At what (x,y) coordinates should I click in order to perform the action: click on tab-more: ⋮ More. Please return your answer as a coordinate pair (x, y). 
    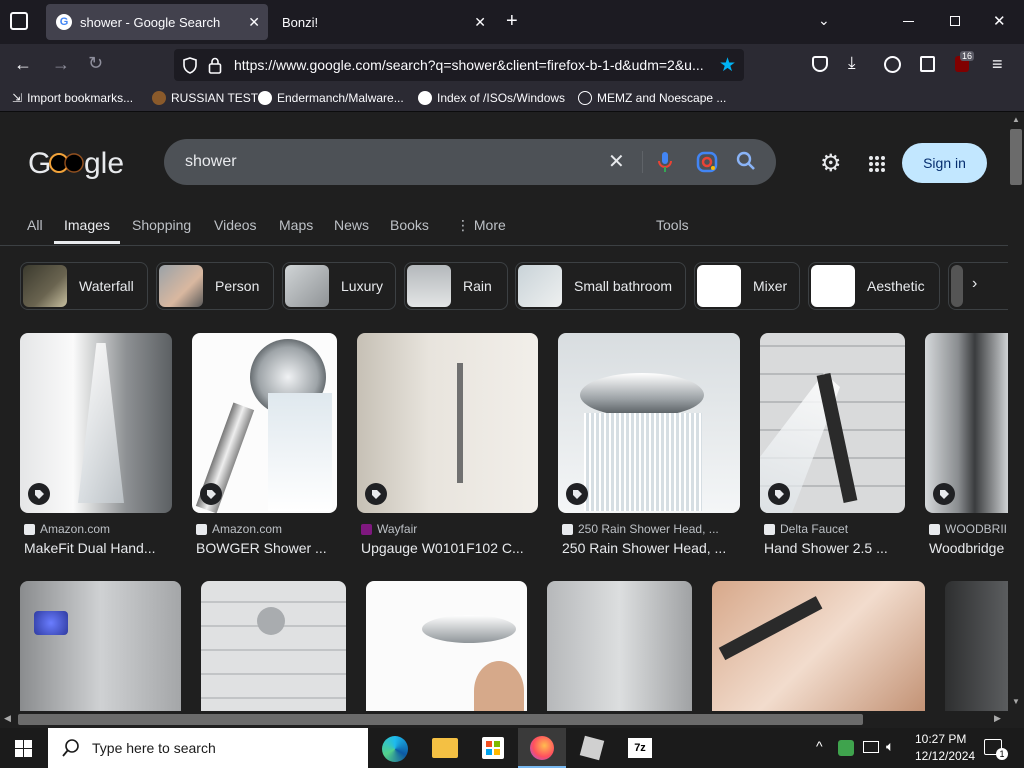
    Looking at the image, I should click on (481, 225).